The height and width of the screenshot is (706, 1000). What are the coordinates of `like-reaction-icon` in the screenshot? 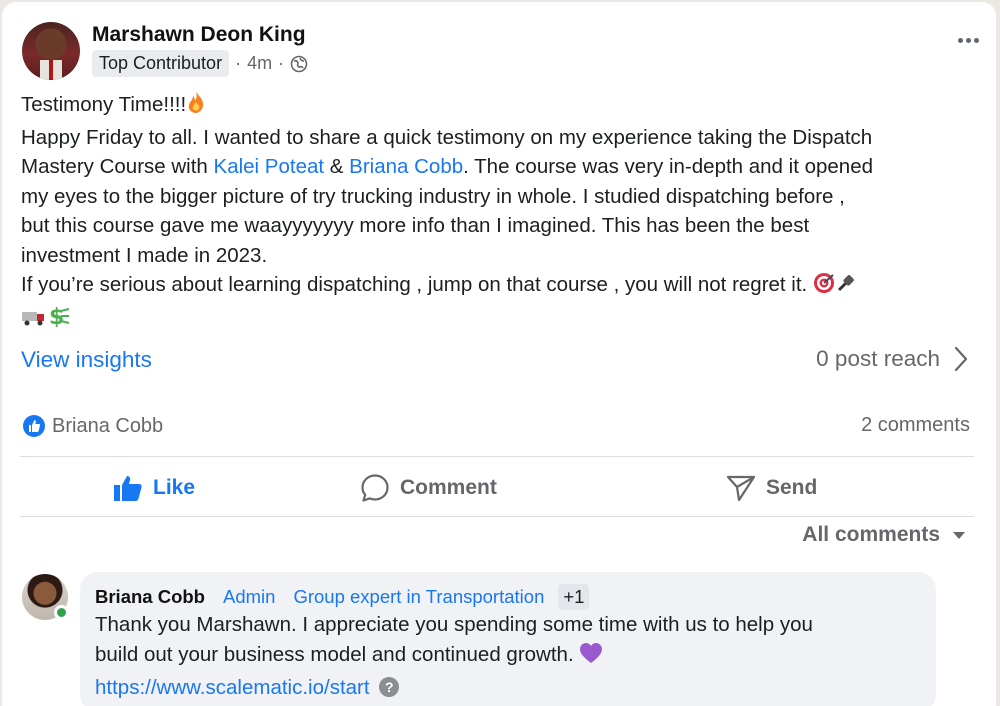 It's located at (34, 426).